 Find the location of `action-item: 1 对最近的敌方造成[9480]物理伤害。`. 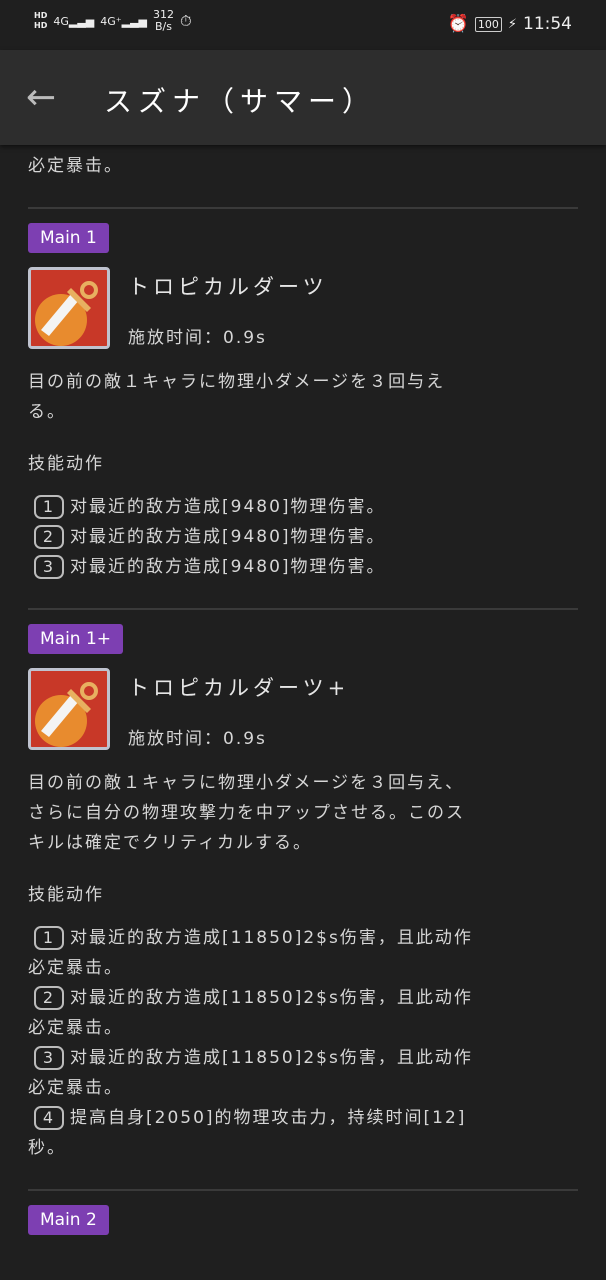

action-item: 1 对最近的敌方造成[9480]物理伤害。 is located at coordinates (303, 507).